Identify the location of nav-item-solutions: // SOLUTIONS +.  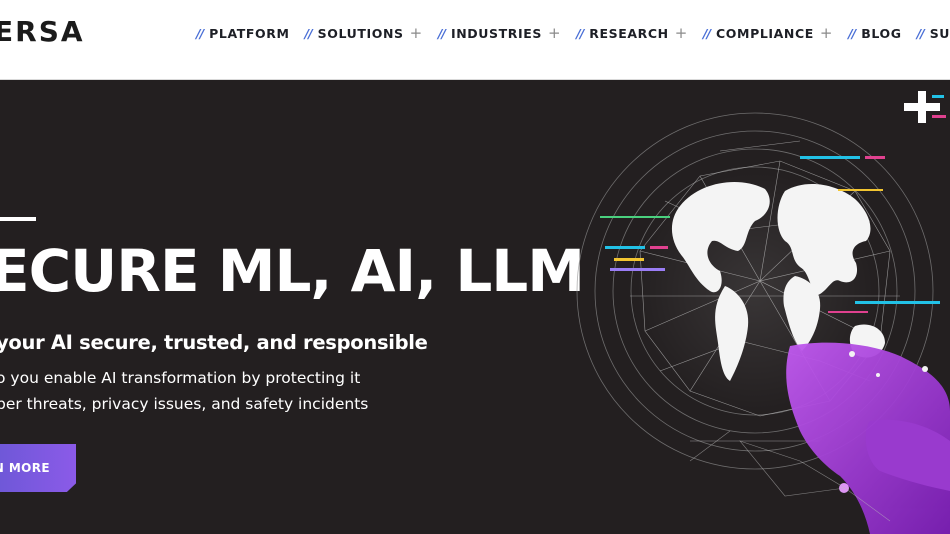
(364, 33).